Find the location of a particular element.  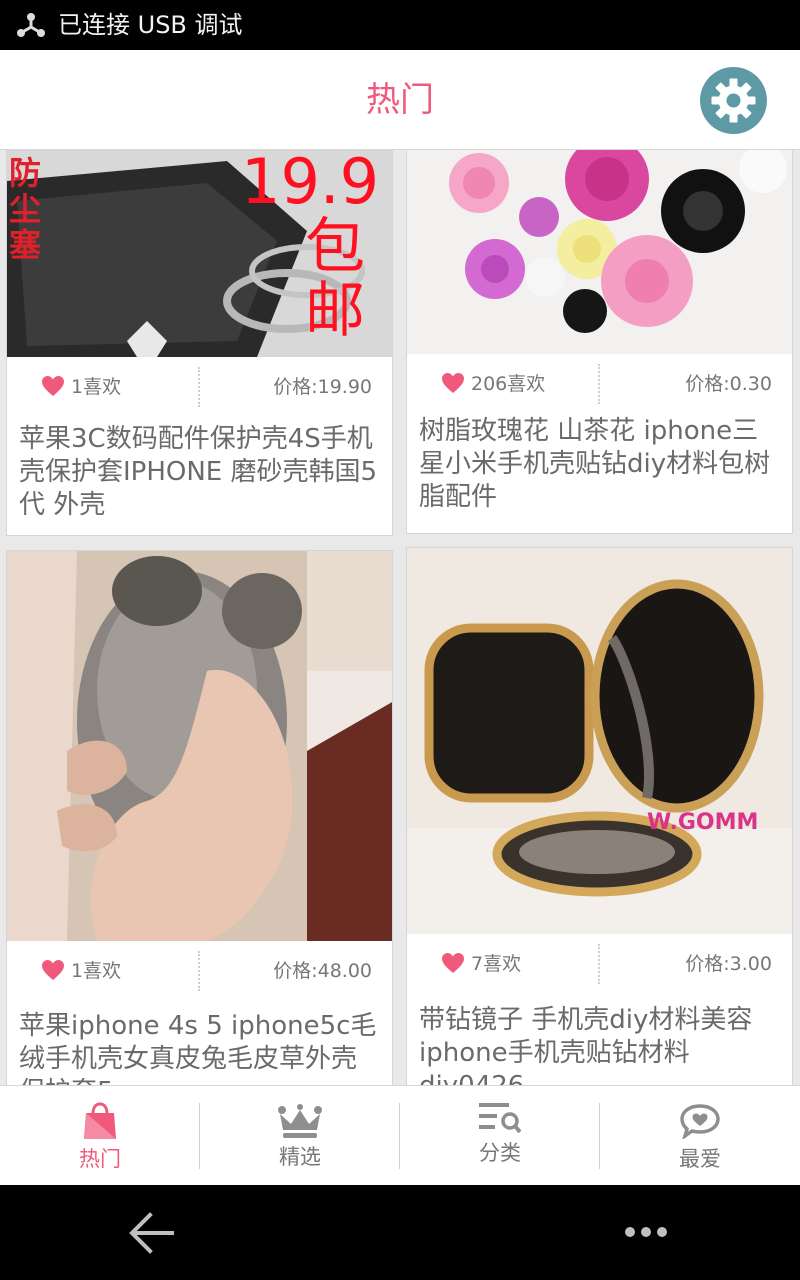

settings-button is located at coordinates (733, 100).